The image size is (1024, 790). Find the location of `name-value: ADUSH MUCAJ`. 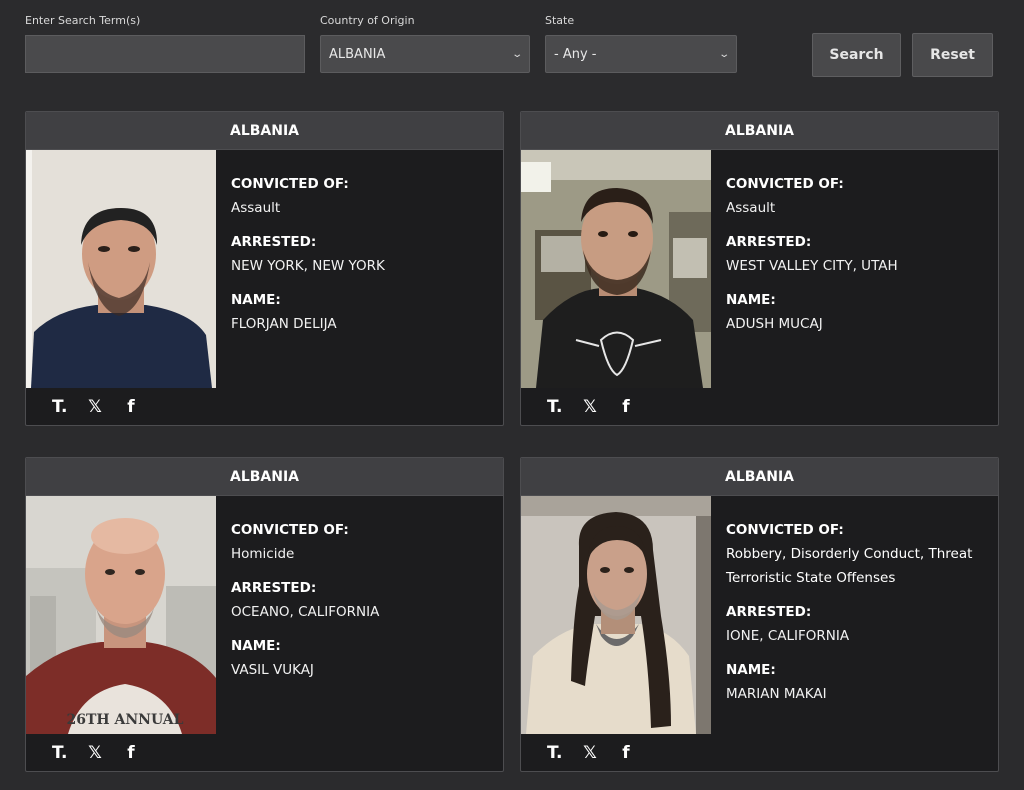

name-value: ADUSH MUCAJ is located at coordinates (774, 324).